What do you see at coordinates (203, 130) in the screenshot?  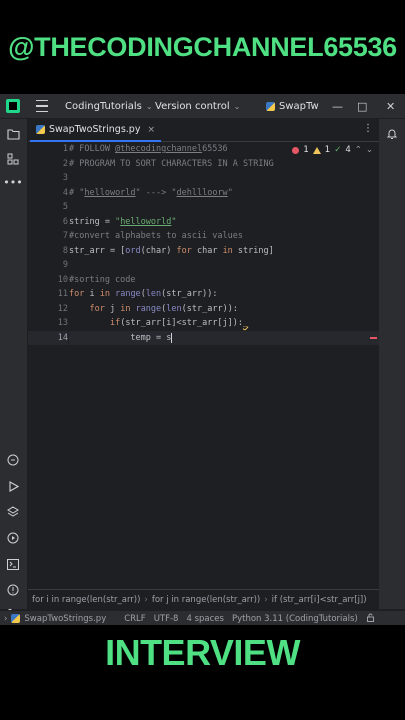 I see `editor-tab-bar: SwapTwoStrings.py × ⋮` at bounding box center [203, 130].